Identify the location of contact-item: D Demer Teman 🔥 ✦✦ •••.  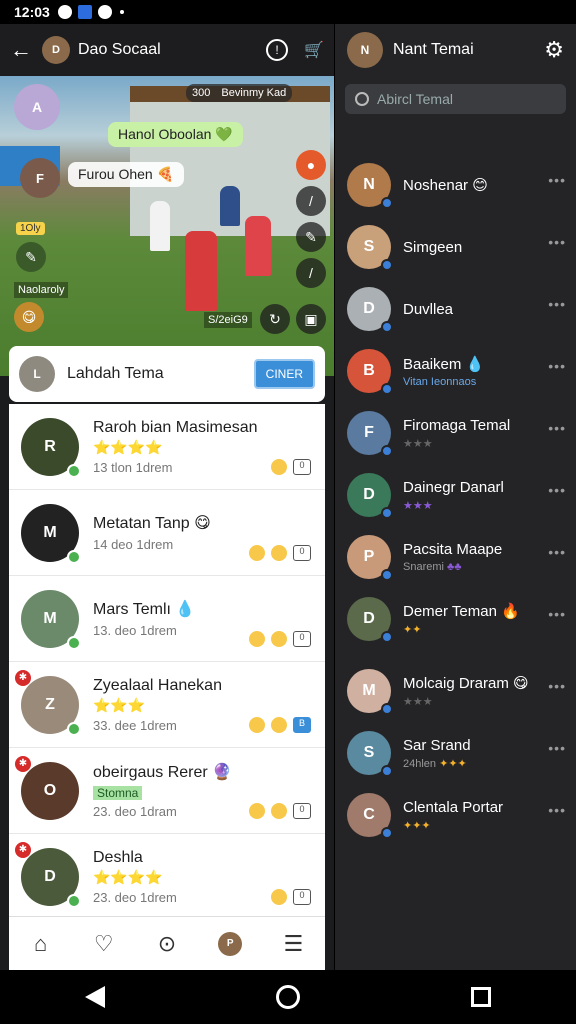
(455, 619).